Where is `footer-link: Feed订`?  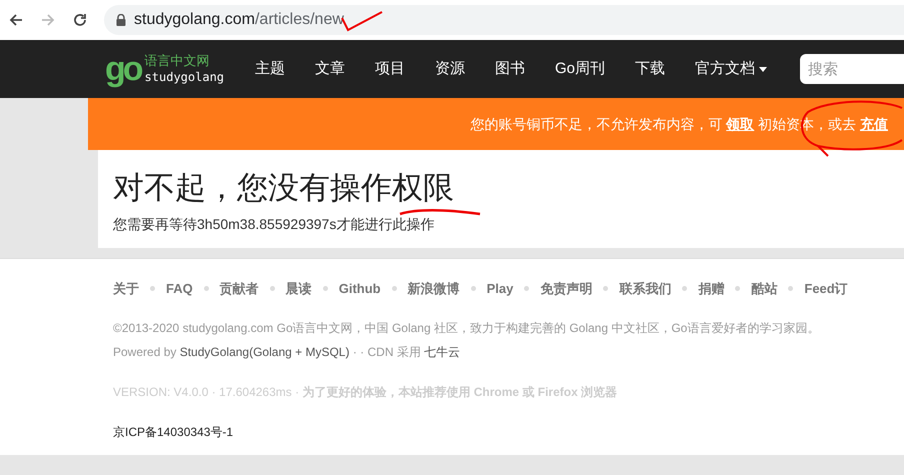 footer-link: Feed订 is located at coordinates (826, 288).